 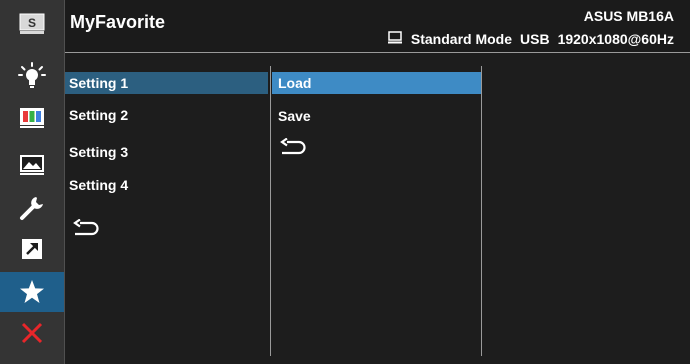 I want to click on monitor-model: ASUS MB16A, so click(x=628, y=16).